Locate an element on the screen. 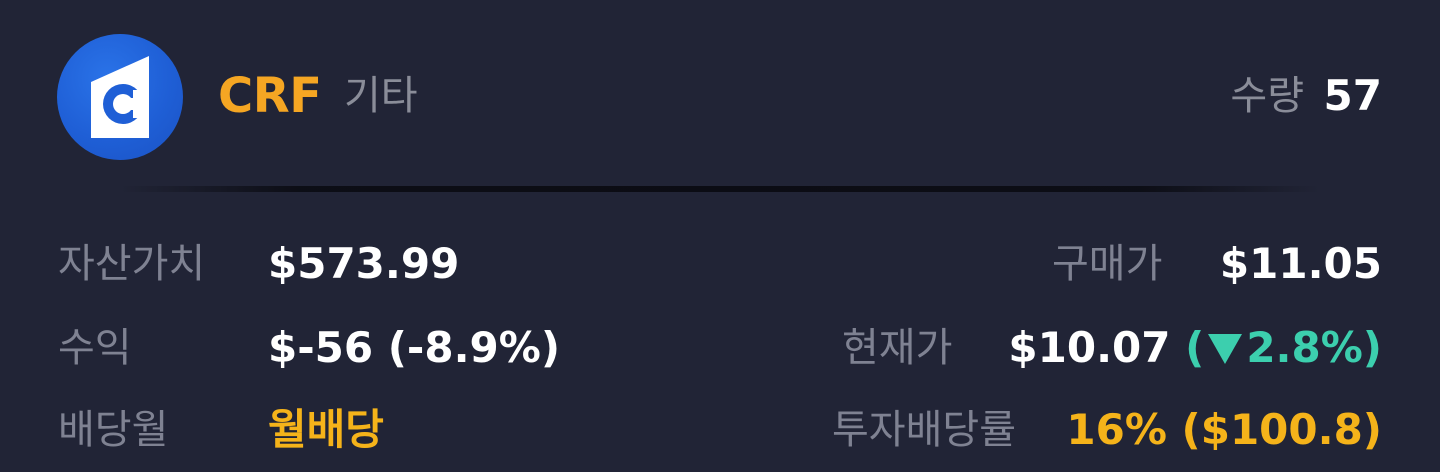 This screenshot has height=472, width=1440. category-label: 기타 is located at coordinates (381, 96).